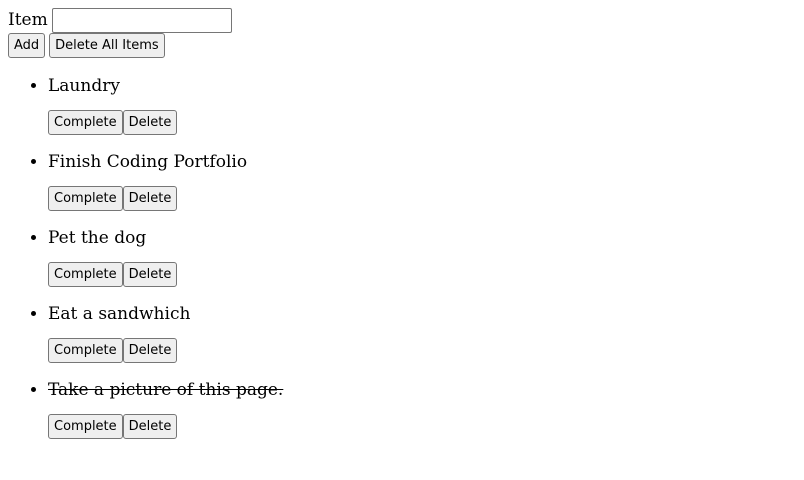 Image resolution: width=804 pixels, height=480 pixels. What do you see at coordinates (148, 162) in the screenshot?
I see `todo-item-text: Finish Coding Portfolio` at bounding box center [148, 162].